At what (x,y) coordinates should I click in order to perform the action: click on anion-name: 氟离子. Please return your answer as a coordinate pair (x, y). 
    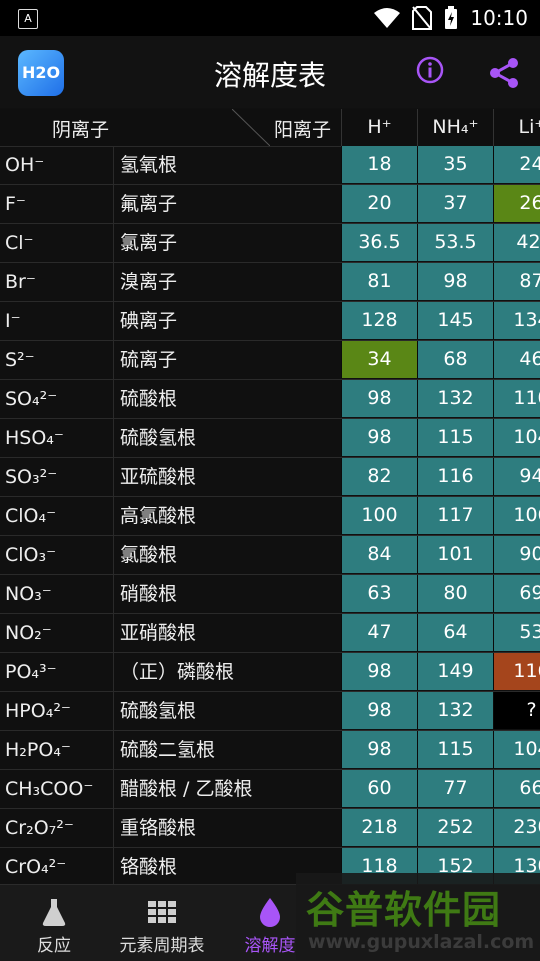
    Looking at the image, I should click on (149, 204).